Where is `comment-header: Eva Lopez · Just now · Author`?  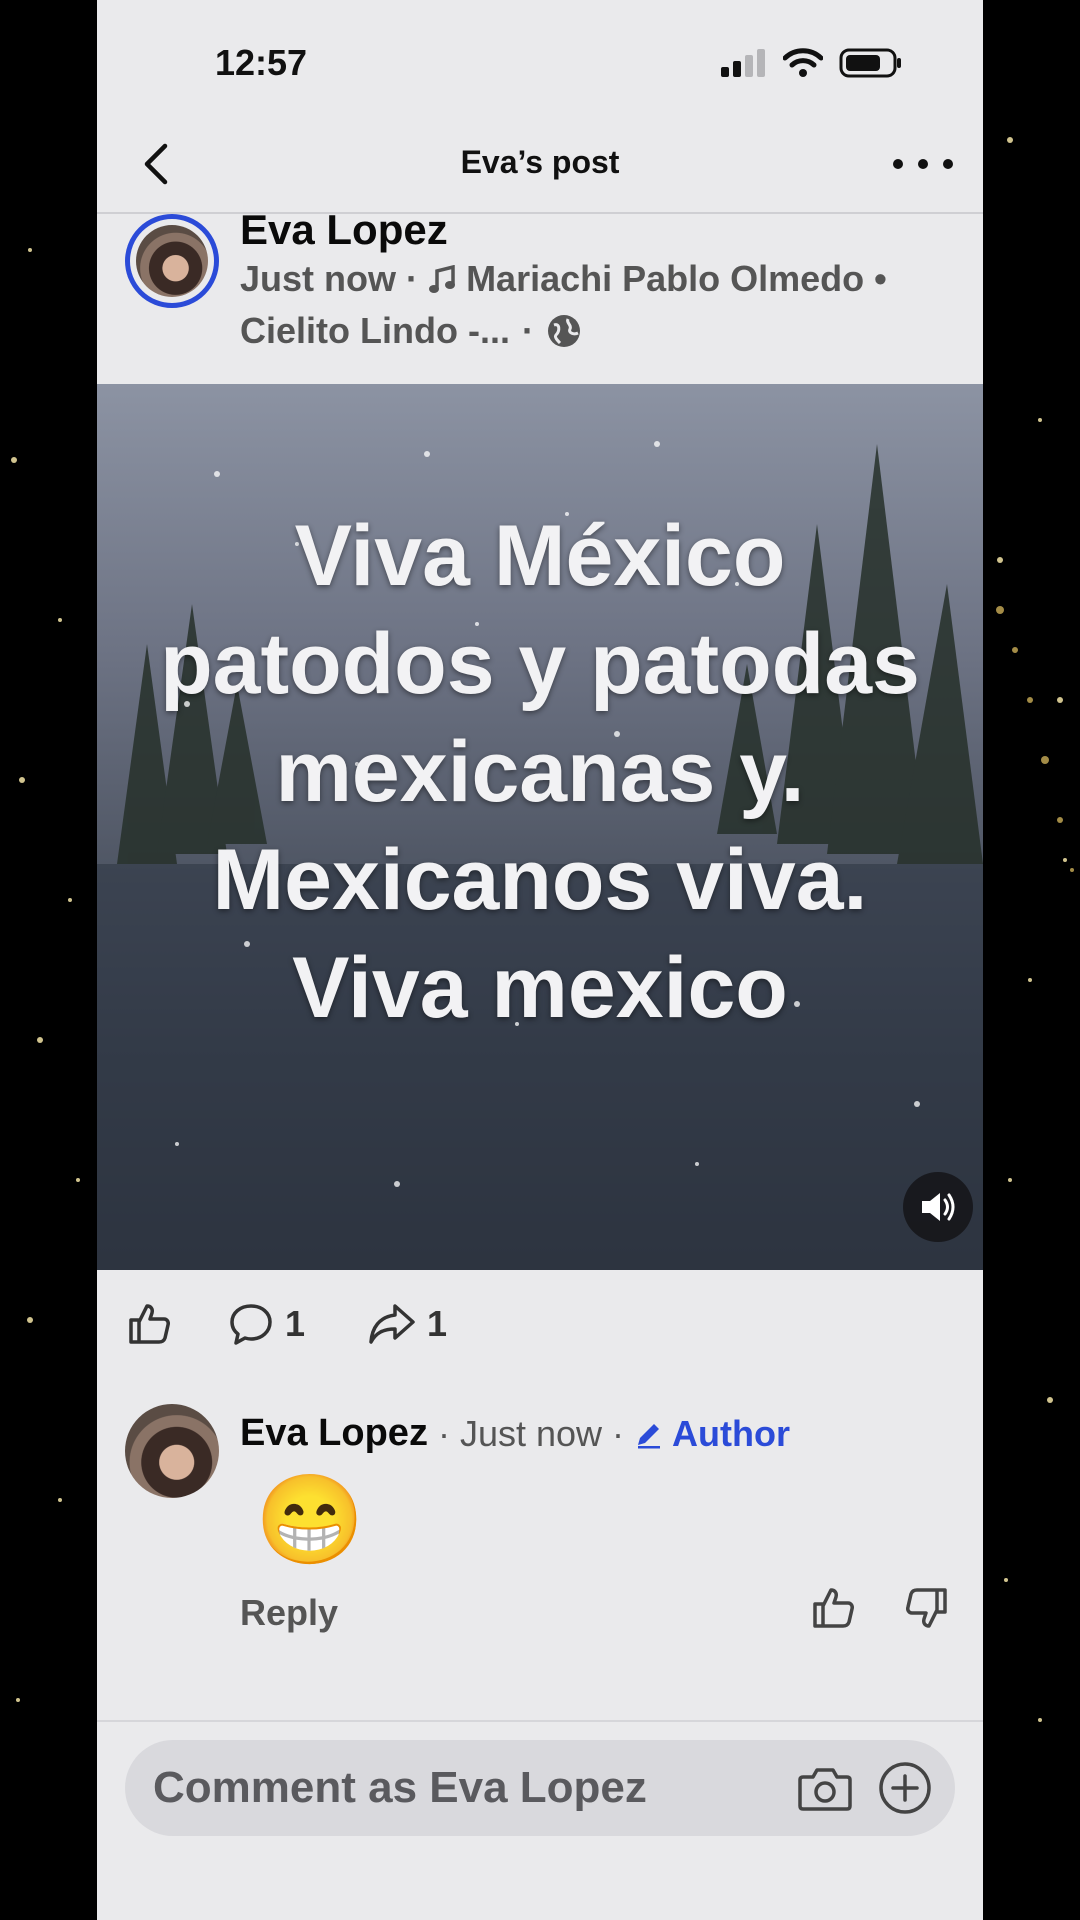 comment-header: Eva Lopez · Just now · Author is located at coordinates (515, 1433).